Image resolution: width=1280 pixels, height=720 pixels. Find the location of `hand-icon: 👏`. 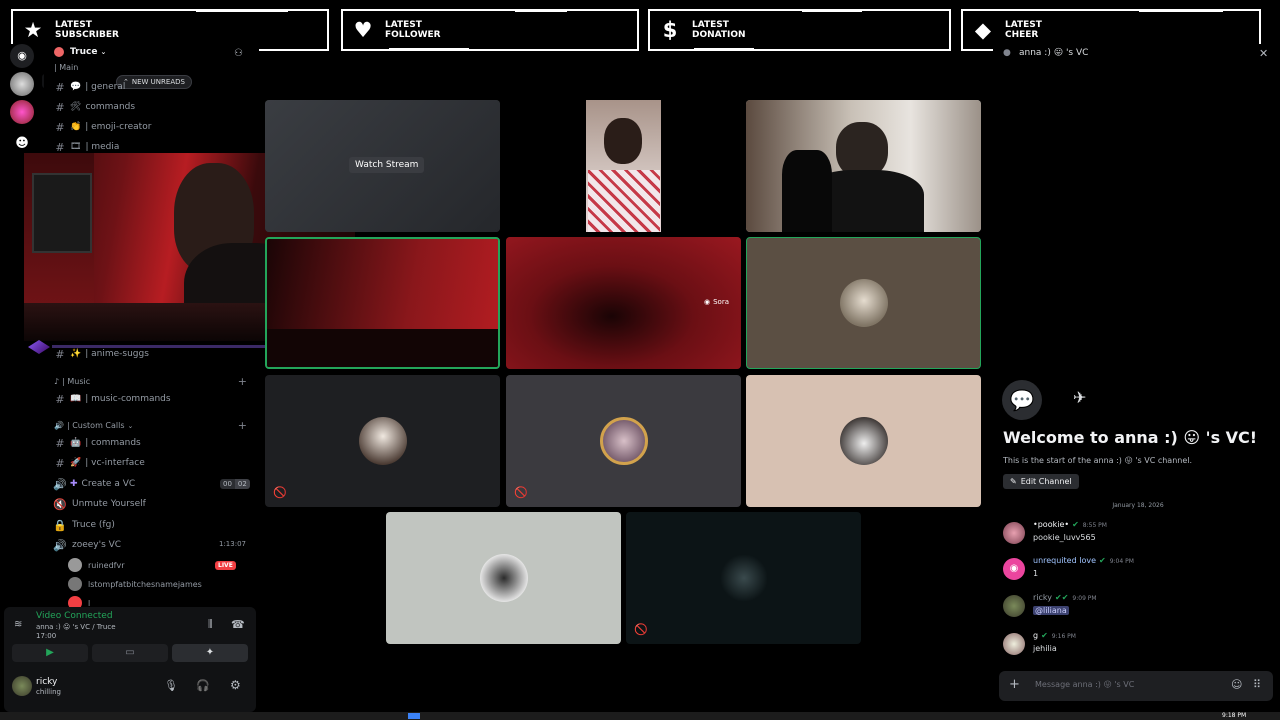

hand-icon: 👏 is located at coordinates (76, 127).